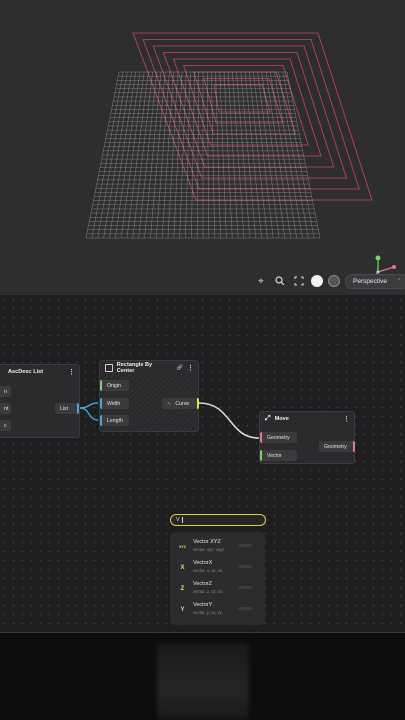  I want to click on grid-plane, so click(203, 155).